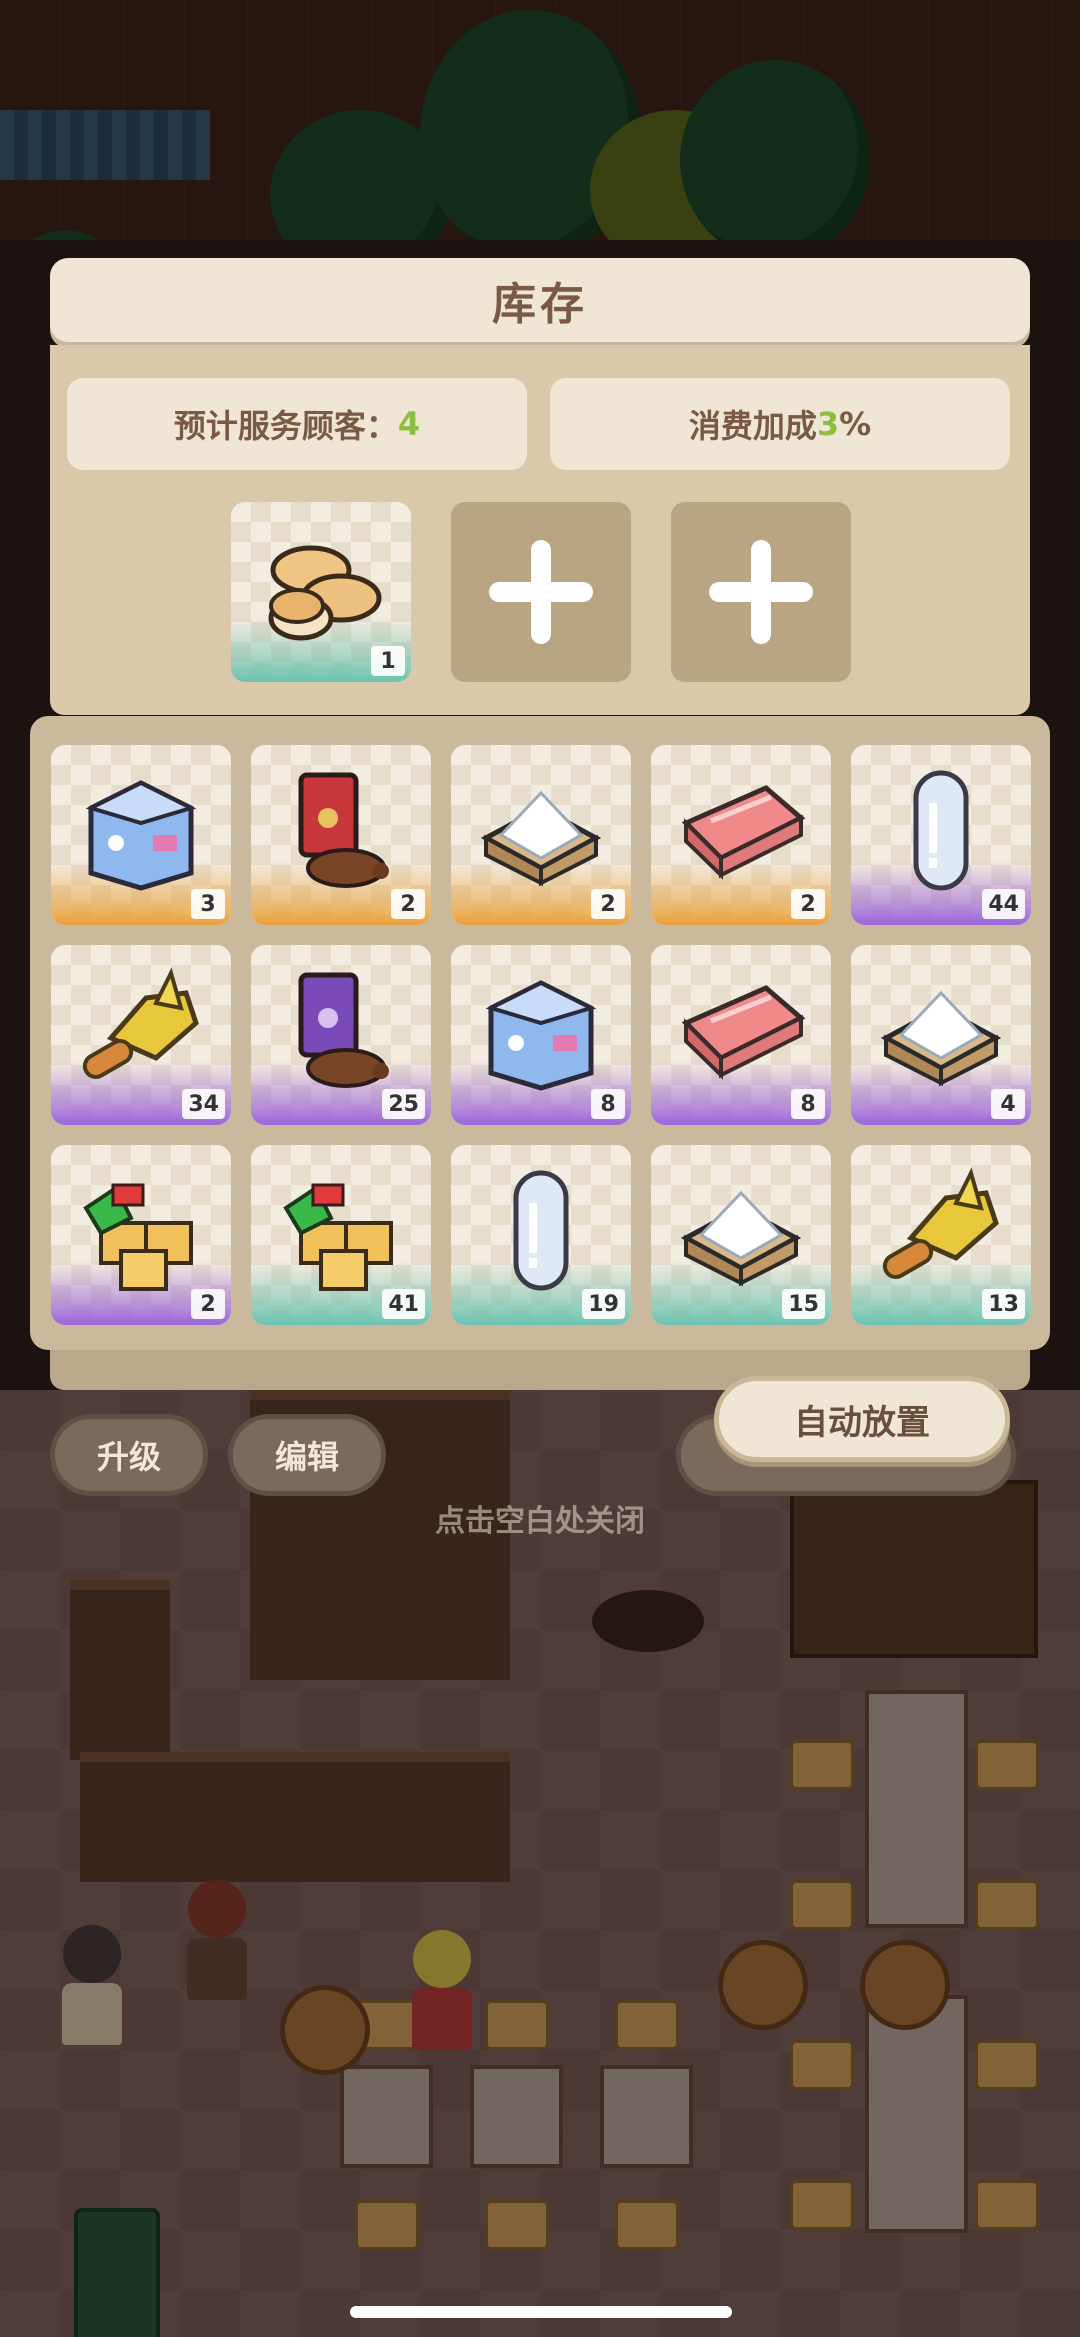  What do you see at coordinates (343, 830) in the screenshot?
I see `coffee-bag-icon` at bounding box center [343, 830].